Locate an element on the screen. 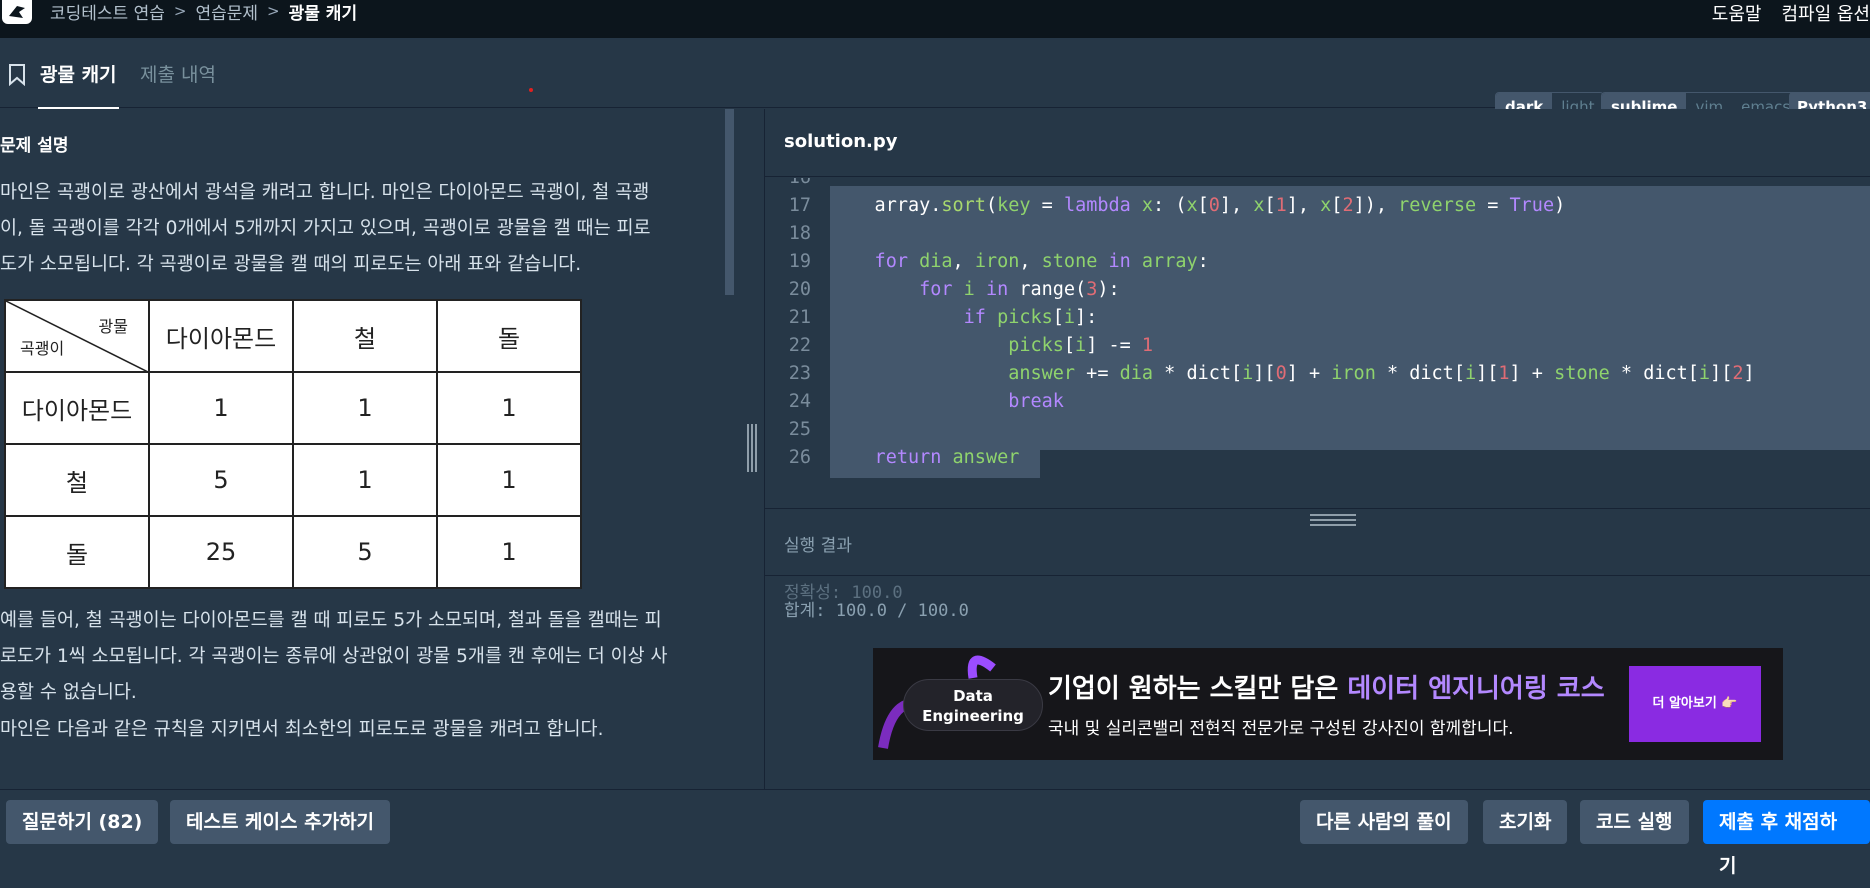  table-header-cell: 돌 is located at coordinates (509, 336).